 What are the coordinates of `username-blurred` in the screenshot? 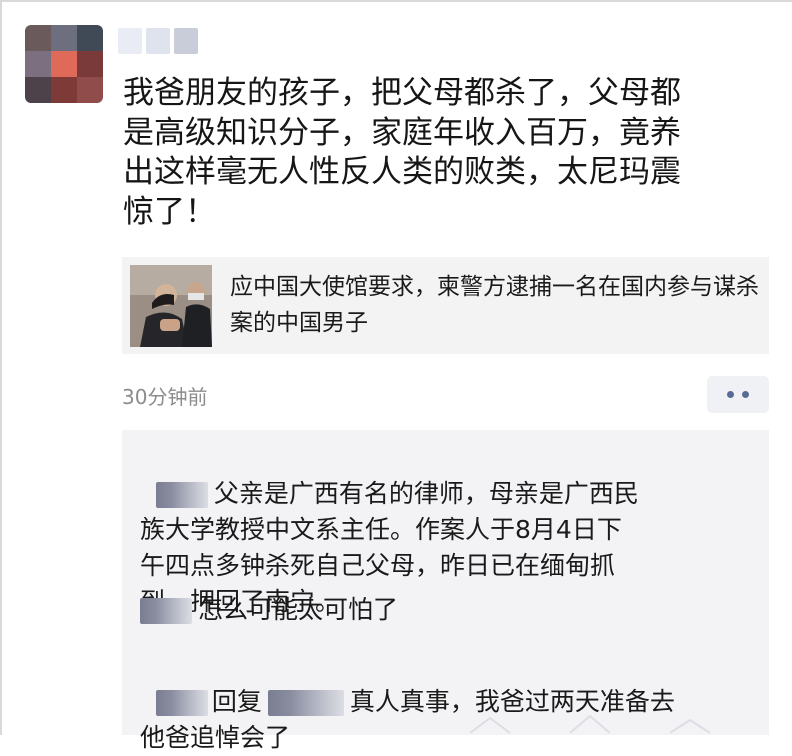 It's located at (158, 41).